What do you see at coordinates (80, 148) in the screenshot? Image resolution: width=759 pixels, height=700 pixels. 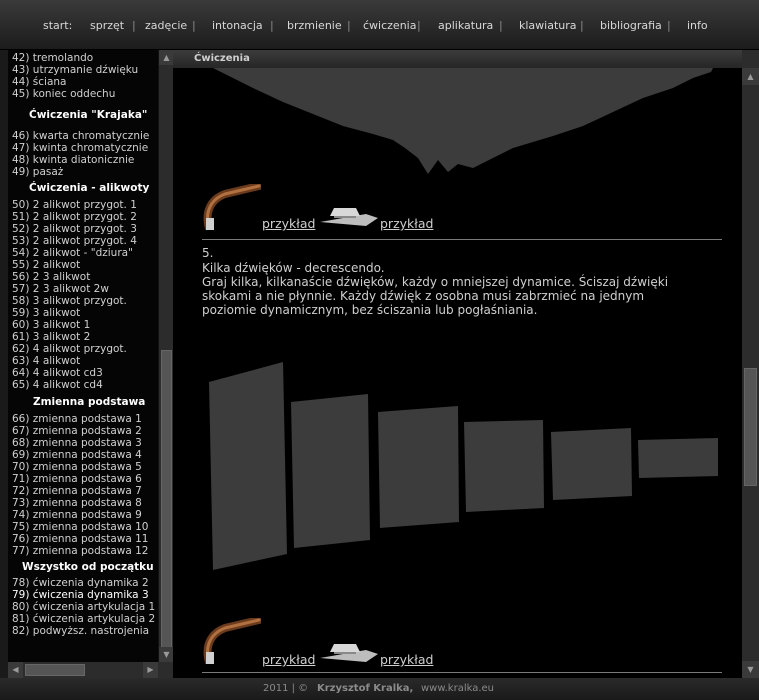 I see `sidebar-item: 47) kwinta chromatycznie` at bounding box center [80, 148].